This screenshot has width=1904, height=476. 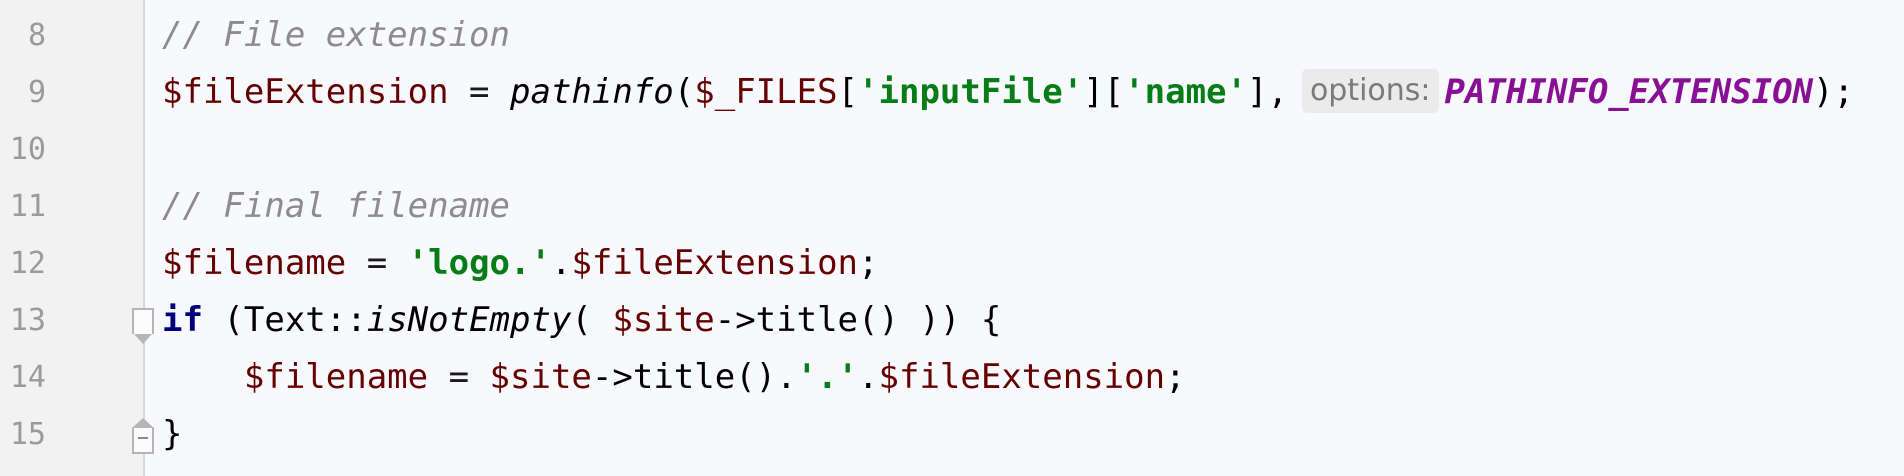 I want to click on comment: // File extension, so click(x=336, y=35).